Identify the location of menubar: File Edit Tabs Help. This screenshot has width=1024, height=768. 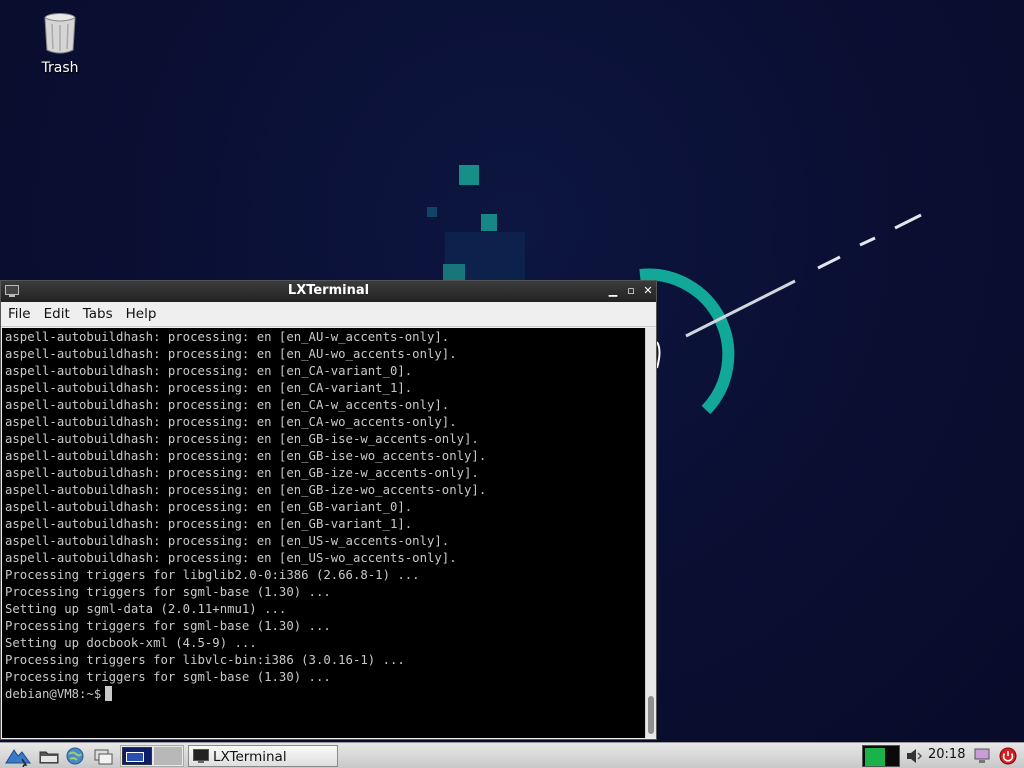
(328, 314).